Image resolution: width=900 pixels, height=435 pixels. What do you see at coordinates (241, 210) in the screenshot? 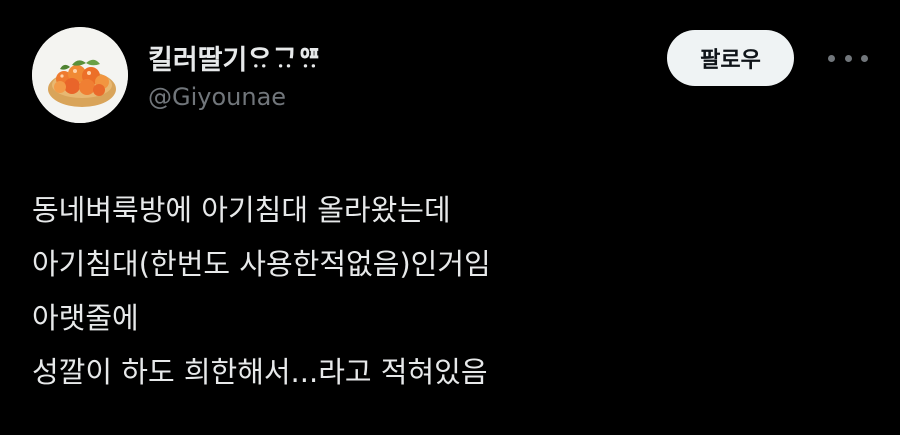
I see `tweet-line: 동네벼룩방에 아기침대 올라왔는데` at bounding box center [241, 210].